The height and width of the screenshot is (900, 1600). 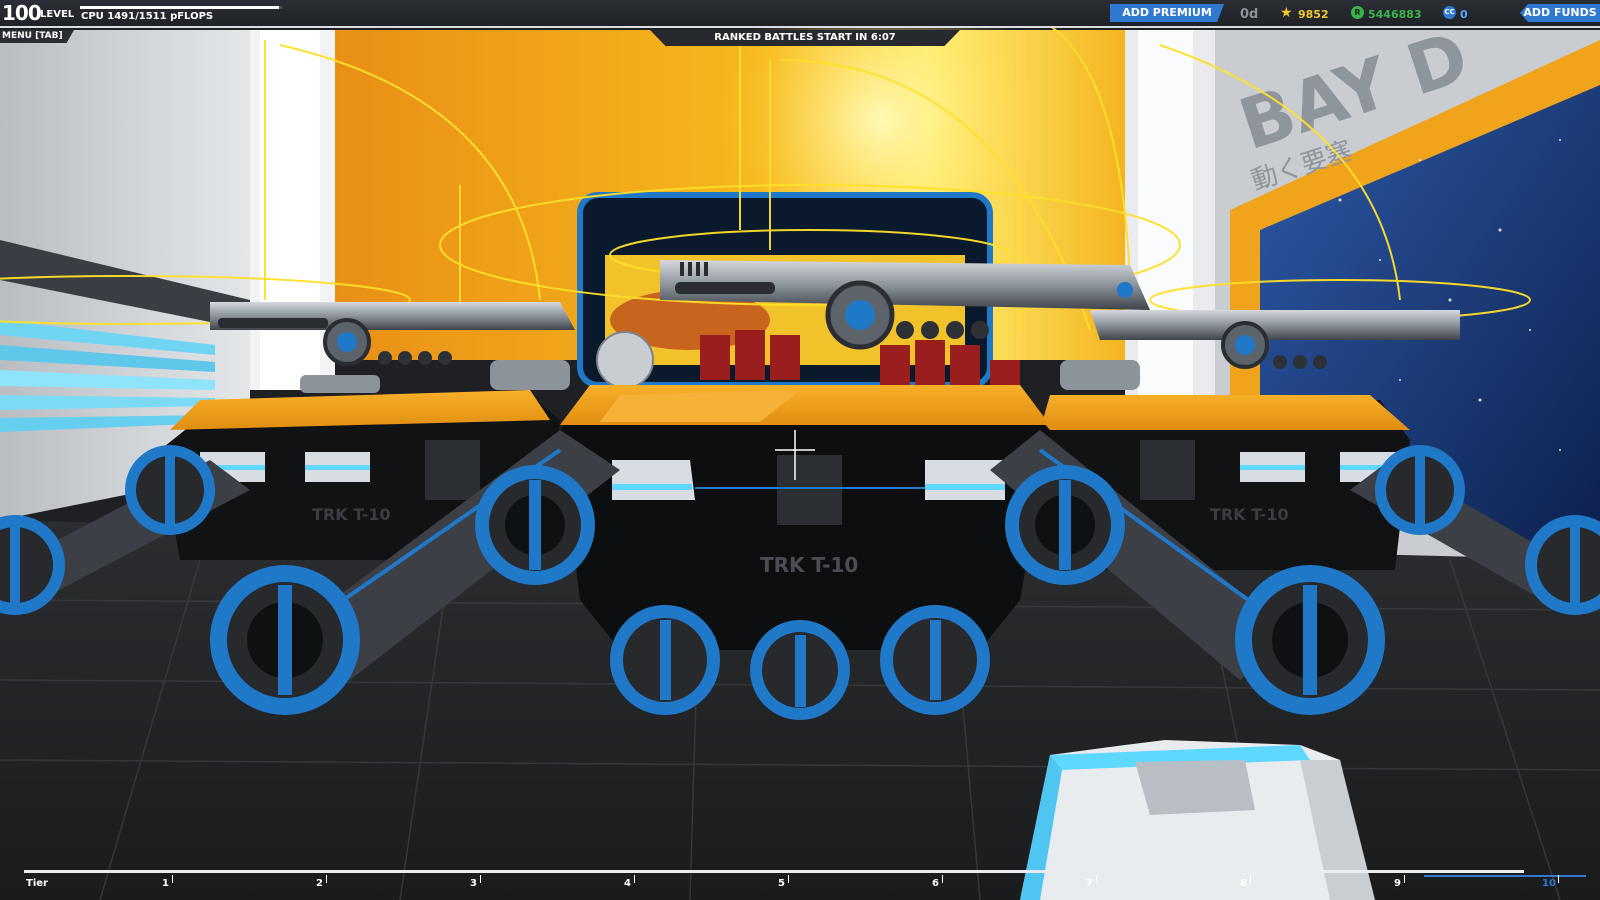 What do you see at coordinates (1249, 14) in the screenshot?
I see `premium-days-remaining: 0d` at bounding box center [1249, 14].